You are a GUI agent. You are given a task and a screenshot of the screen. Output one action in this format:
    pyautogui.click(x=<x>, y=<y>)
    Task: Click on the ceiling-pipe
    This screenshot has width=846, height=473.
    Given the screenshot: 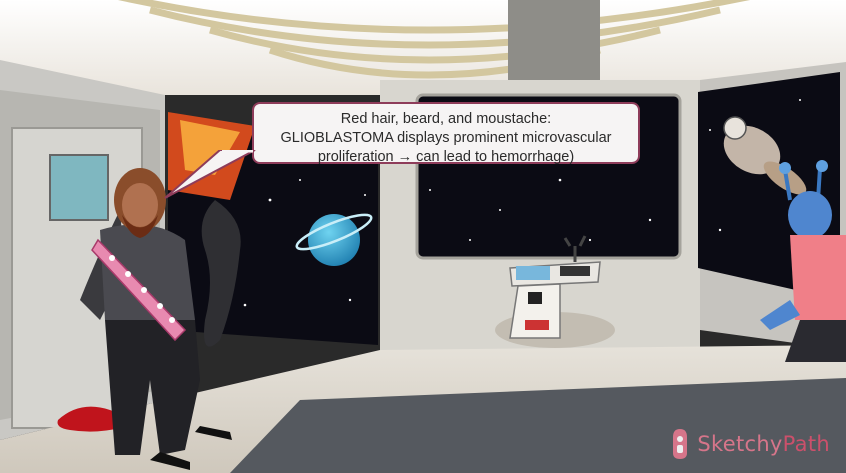 What is the action you would take?
    pyautogui.click(x=554, y=40)
    